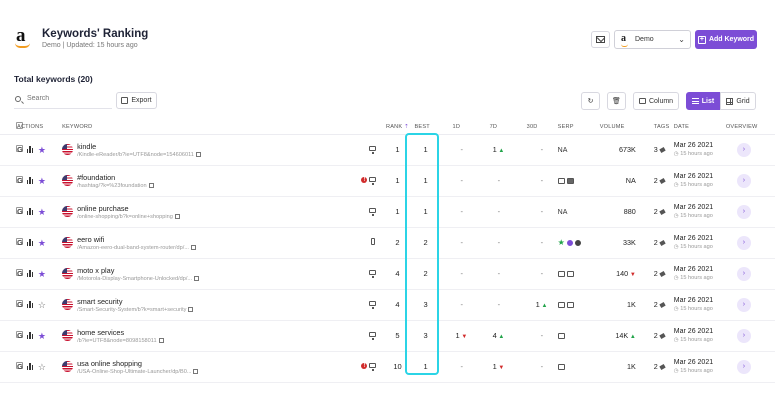 This screenshot has width=775, height=400. I want to click on search-input, so click(67, 98).